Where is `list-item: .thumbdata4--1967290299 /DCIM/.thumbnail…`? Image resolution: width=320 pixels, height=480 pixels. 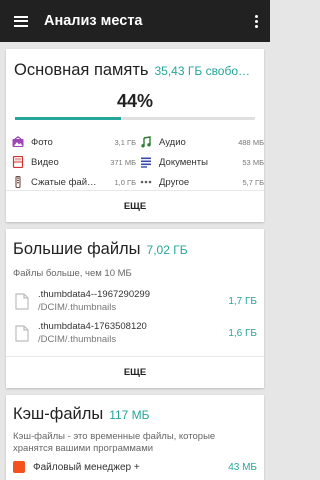
list-item: .thumbdata4--1967290299 /DCIM/.thumbnail… is located at coordinates (135, 301).